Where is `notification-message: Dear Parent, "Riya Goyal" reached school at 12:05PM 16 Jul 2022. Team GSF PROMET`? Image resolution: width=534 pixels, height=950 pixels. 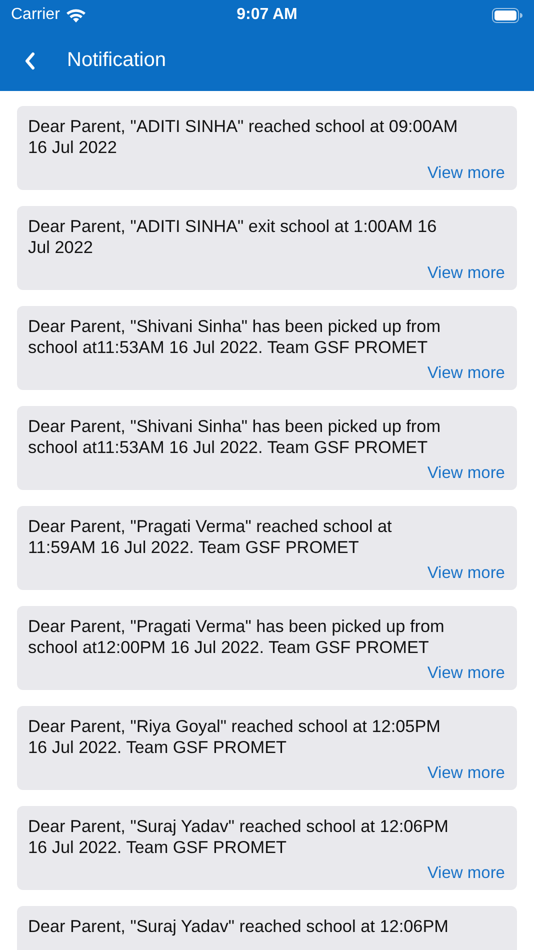 notification-message: Dear Parent, "Riya Goyal" reached school at 12:05PM 16 Jul 2022. Team GSF PROMET is located at coordinates (235, 737).